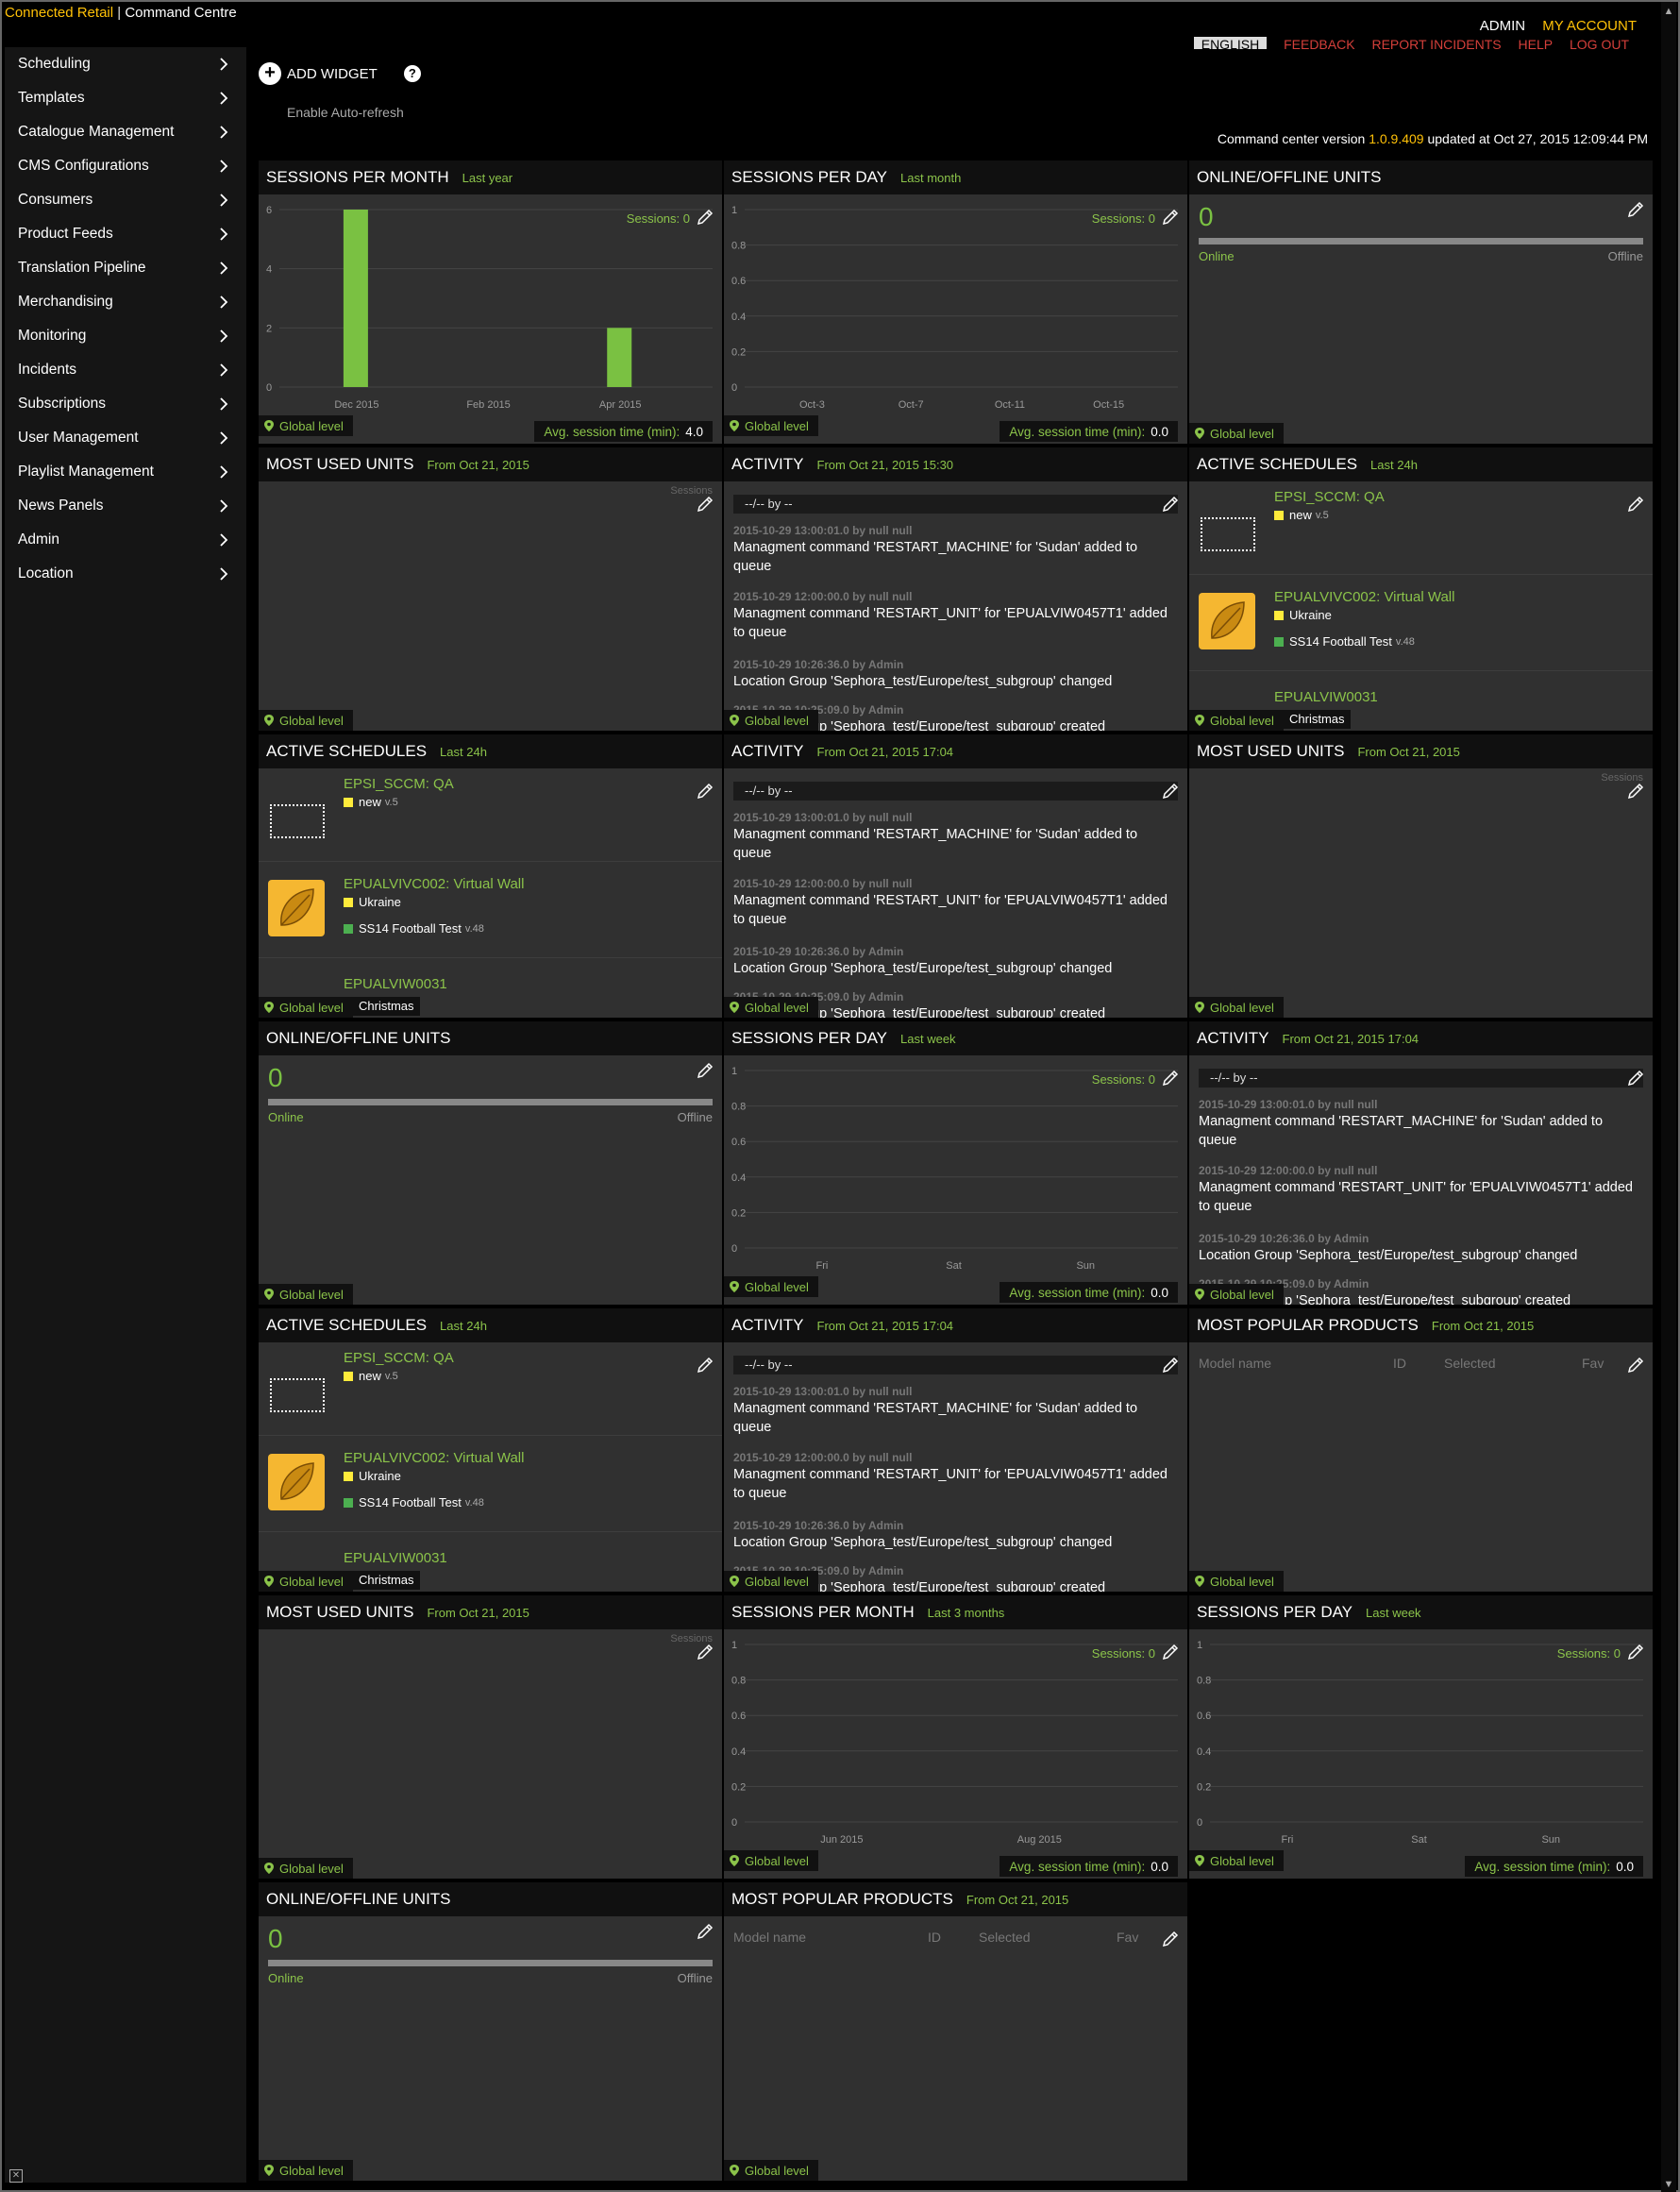 The image size is (1680, 2192). Describe the element at coordinates (954, 1743) in the screenshot. I see `sessions-chart: 0 0.2 0.4 0.6 0.8 1 Jun 2015 Aug 2015` at that location.